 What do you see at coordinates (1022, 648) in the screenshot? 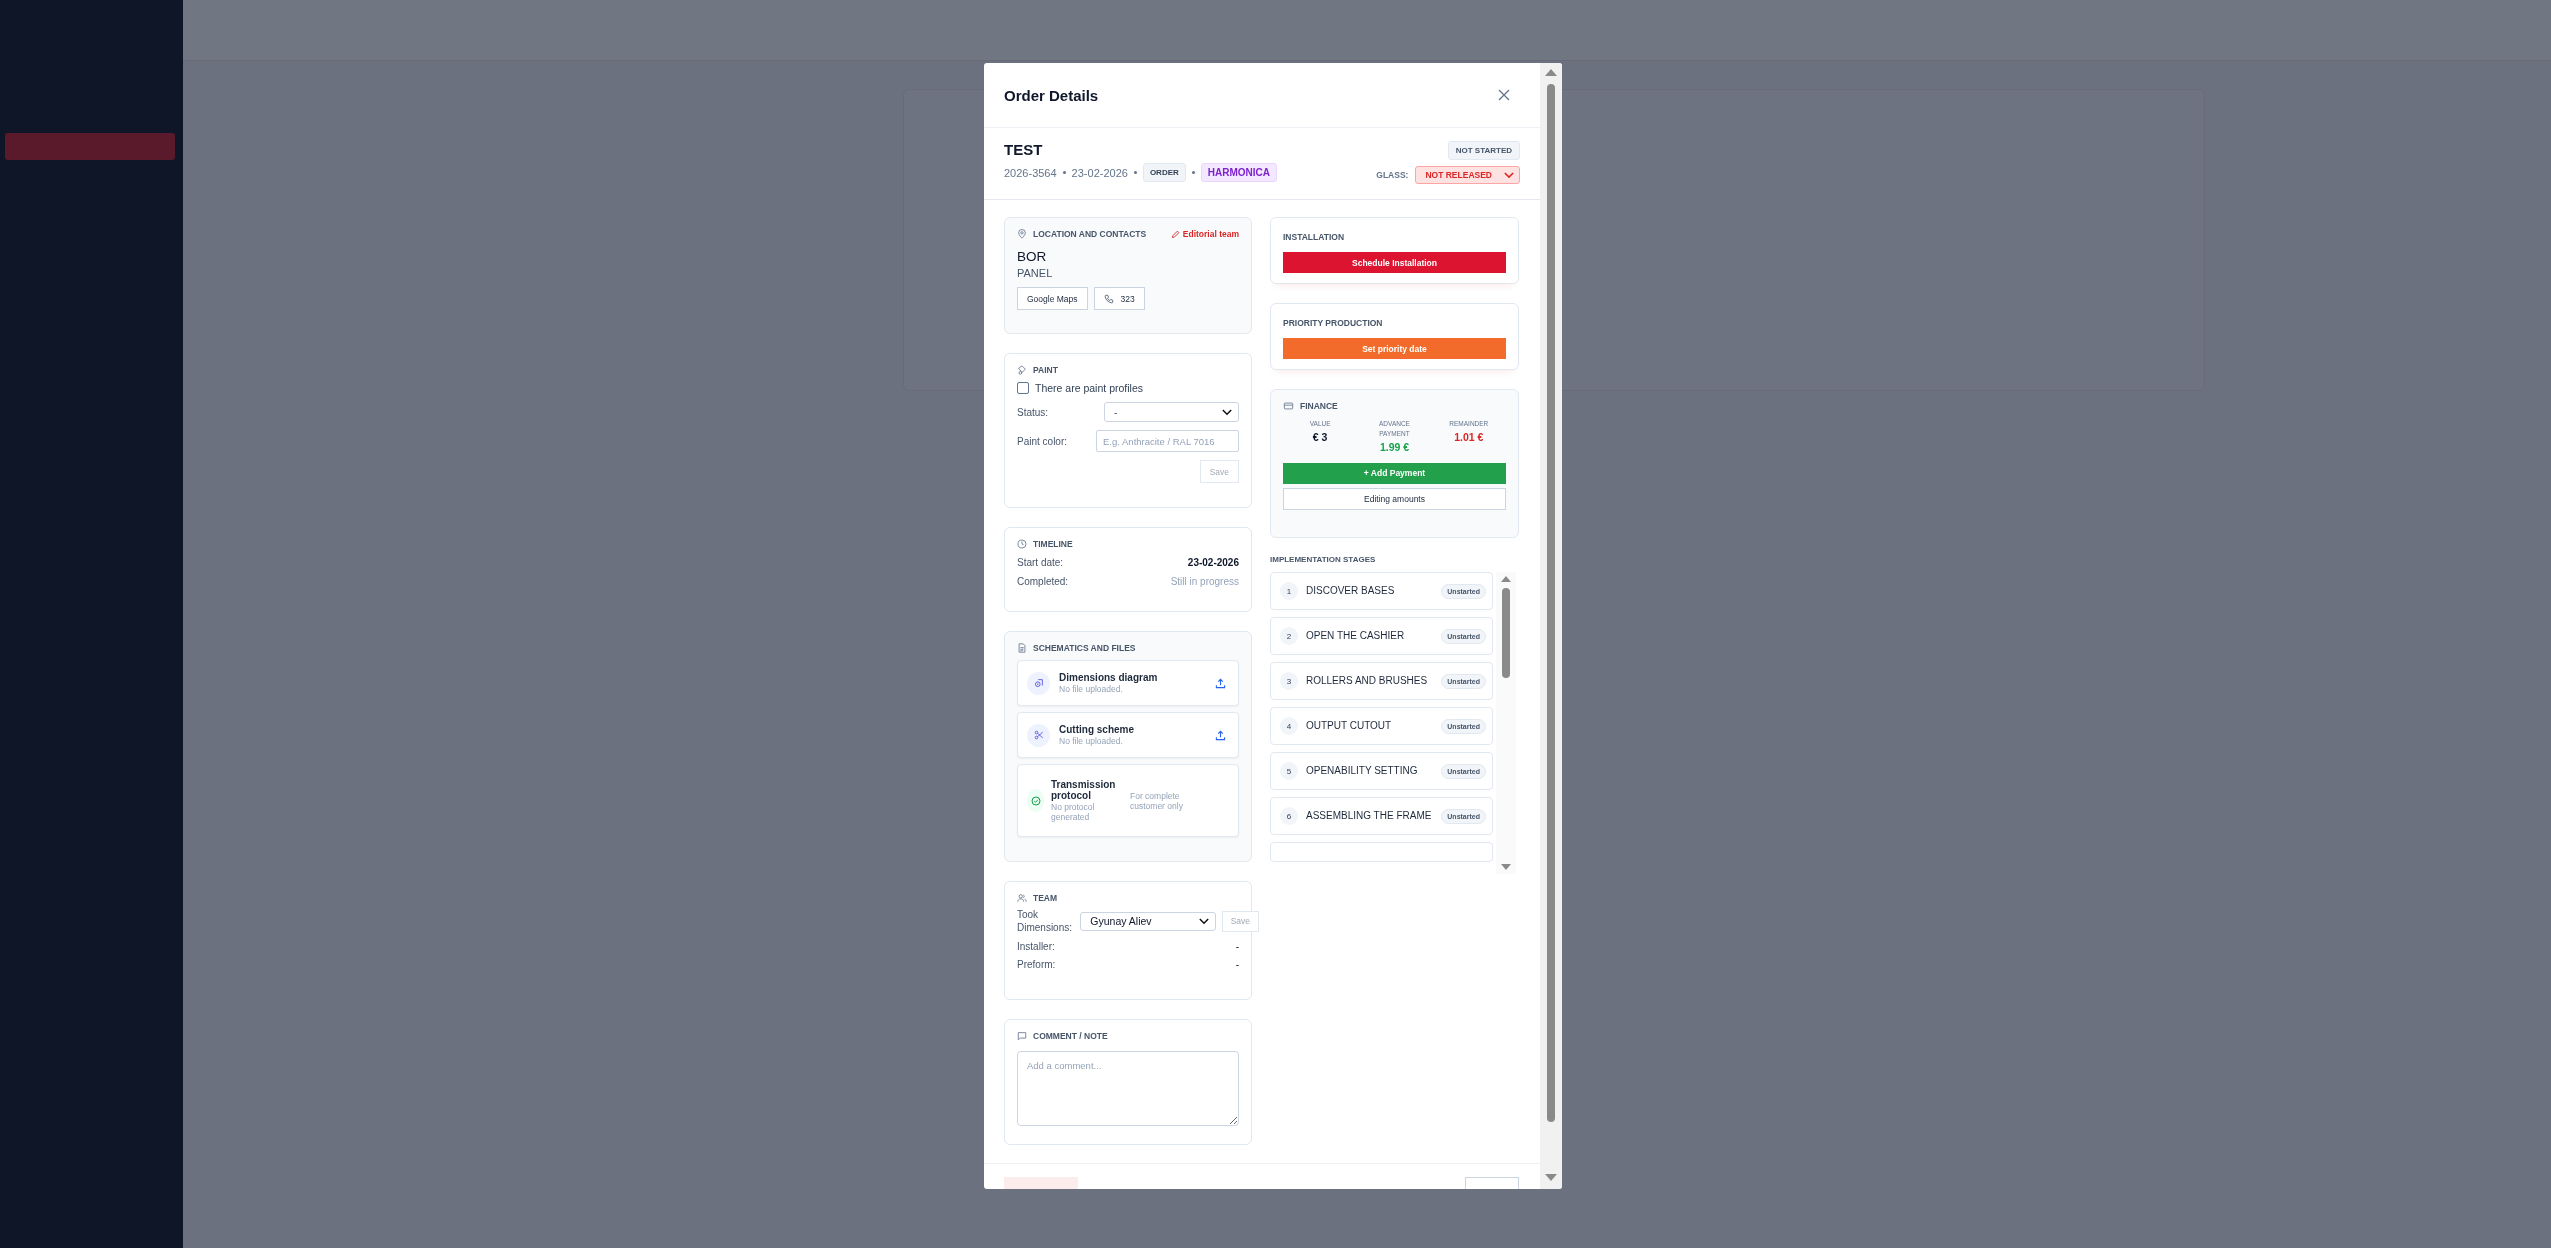
I see `document-icon` at bounding box center [1022, 648].